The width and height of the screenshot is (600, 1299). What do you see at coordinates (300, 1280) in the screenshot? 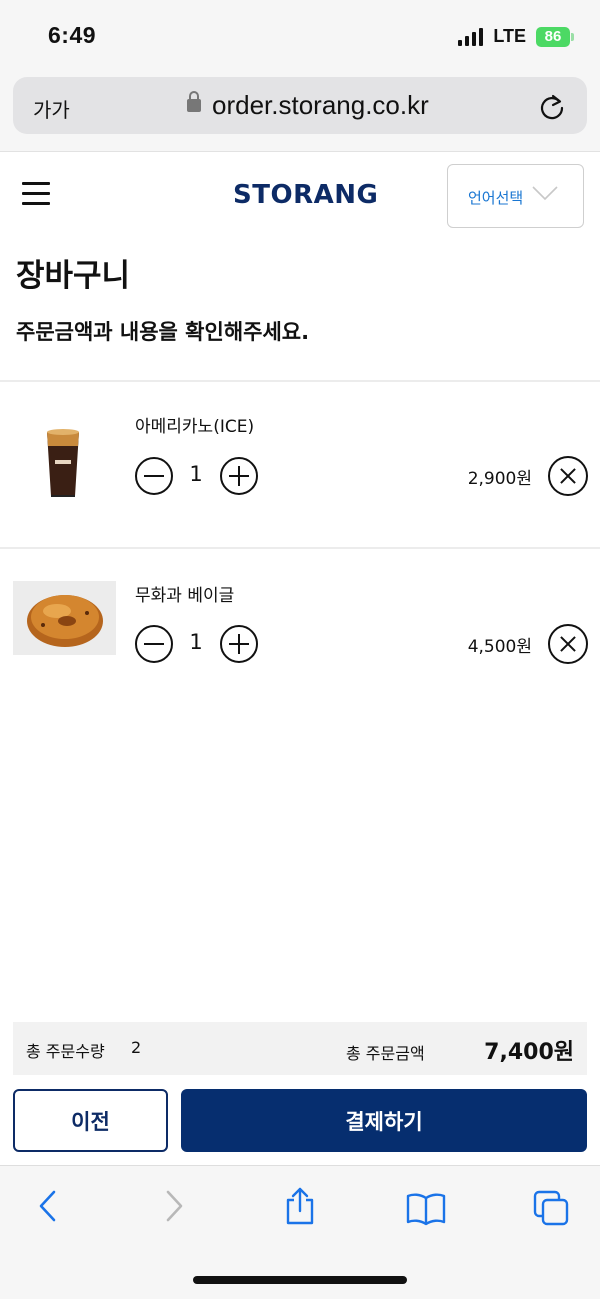
I see `home-indicator` at bounding box center [300, 1280].